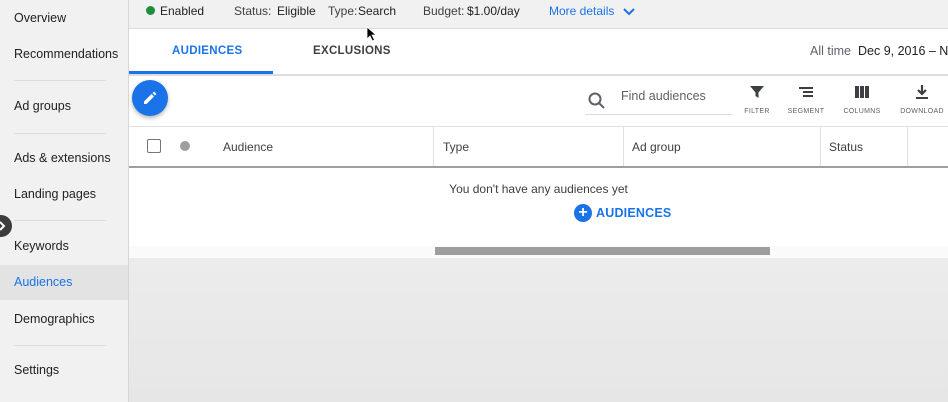  I want to click on search-box, so click(659, 99).